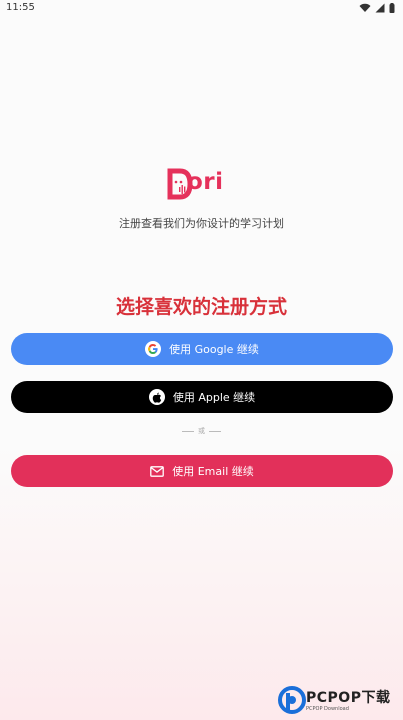  What do you see at coordinates (153, 349) in the screenshot?
I see `google-icon` at bounding box center [153, 349].